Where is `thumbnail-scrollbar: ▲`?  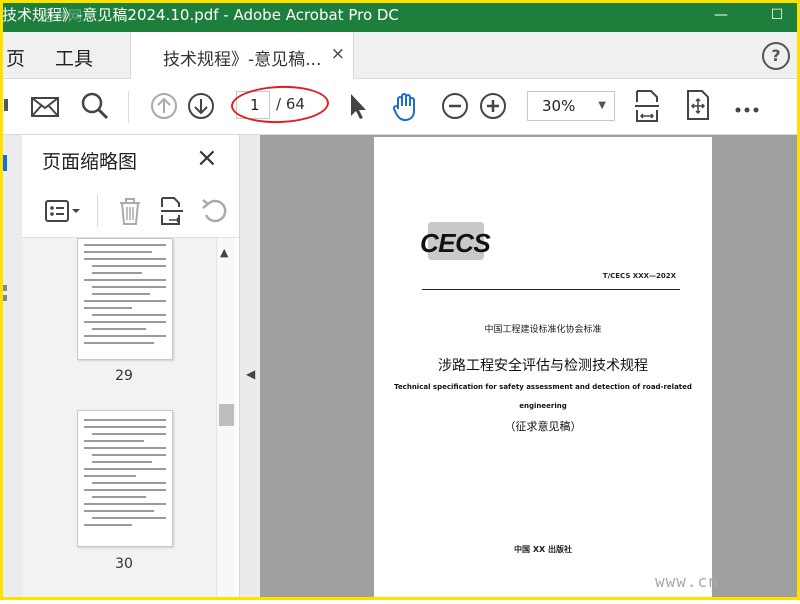 thumbnail-scrollbar: ▲ is located at coordinates (226, 419).